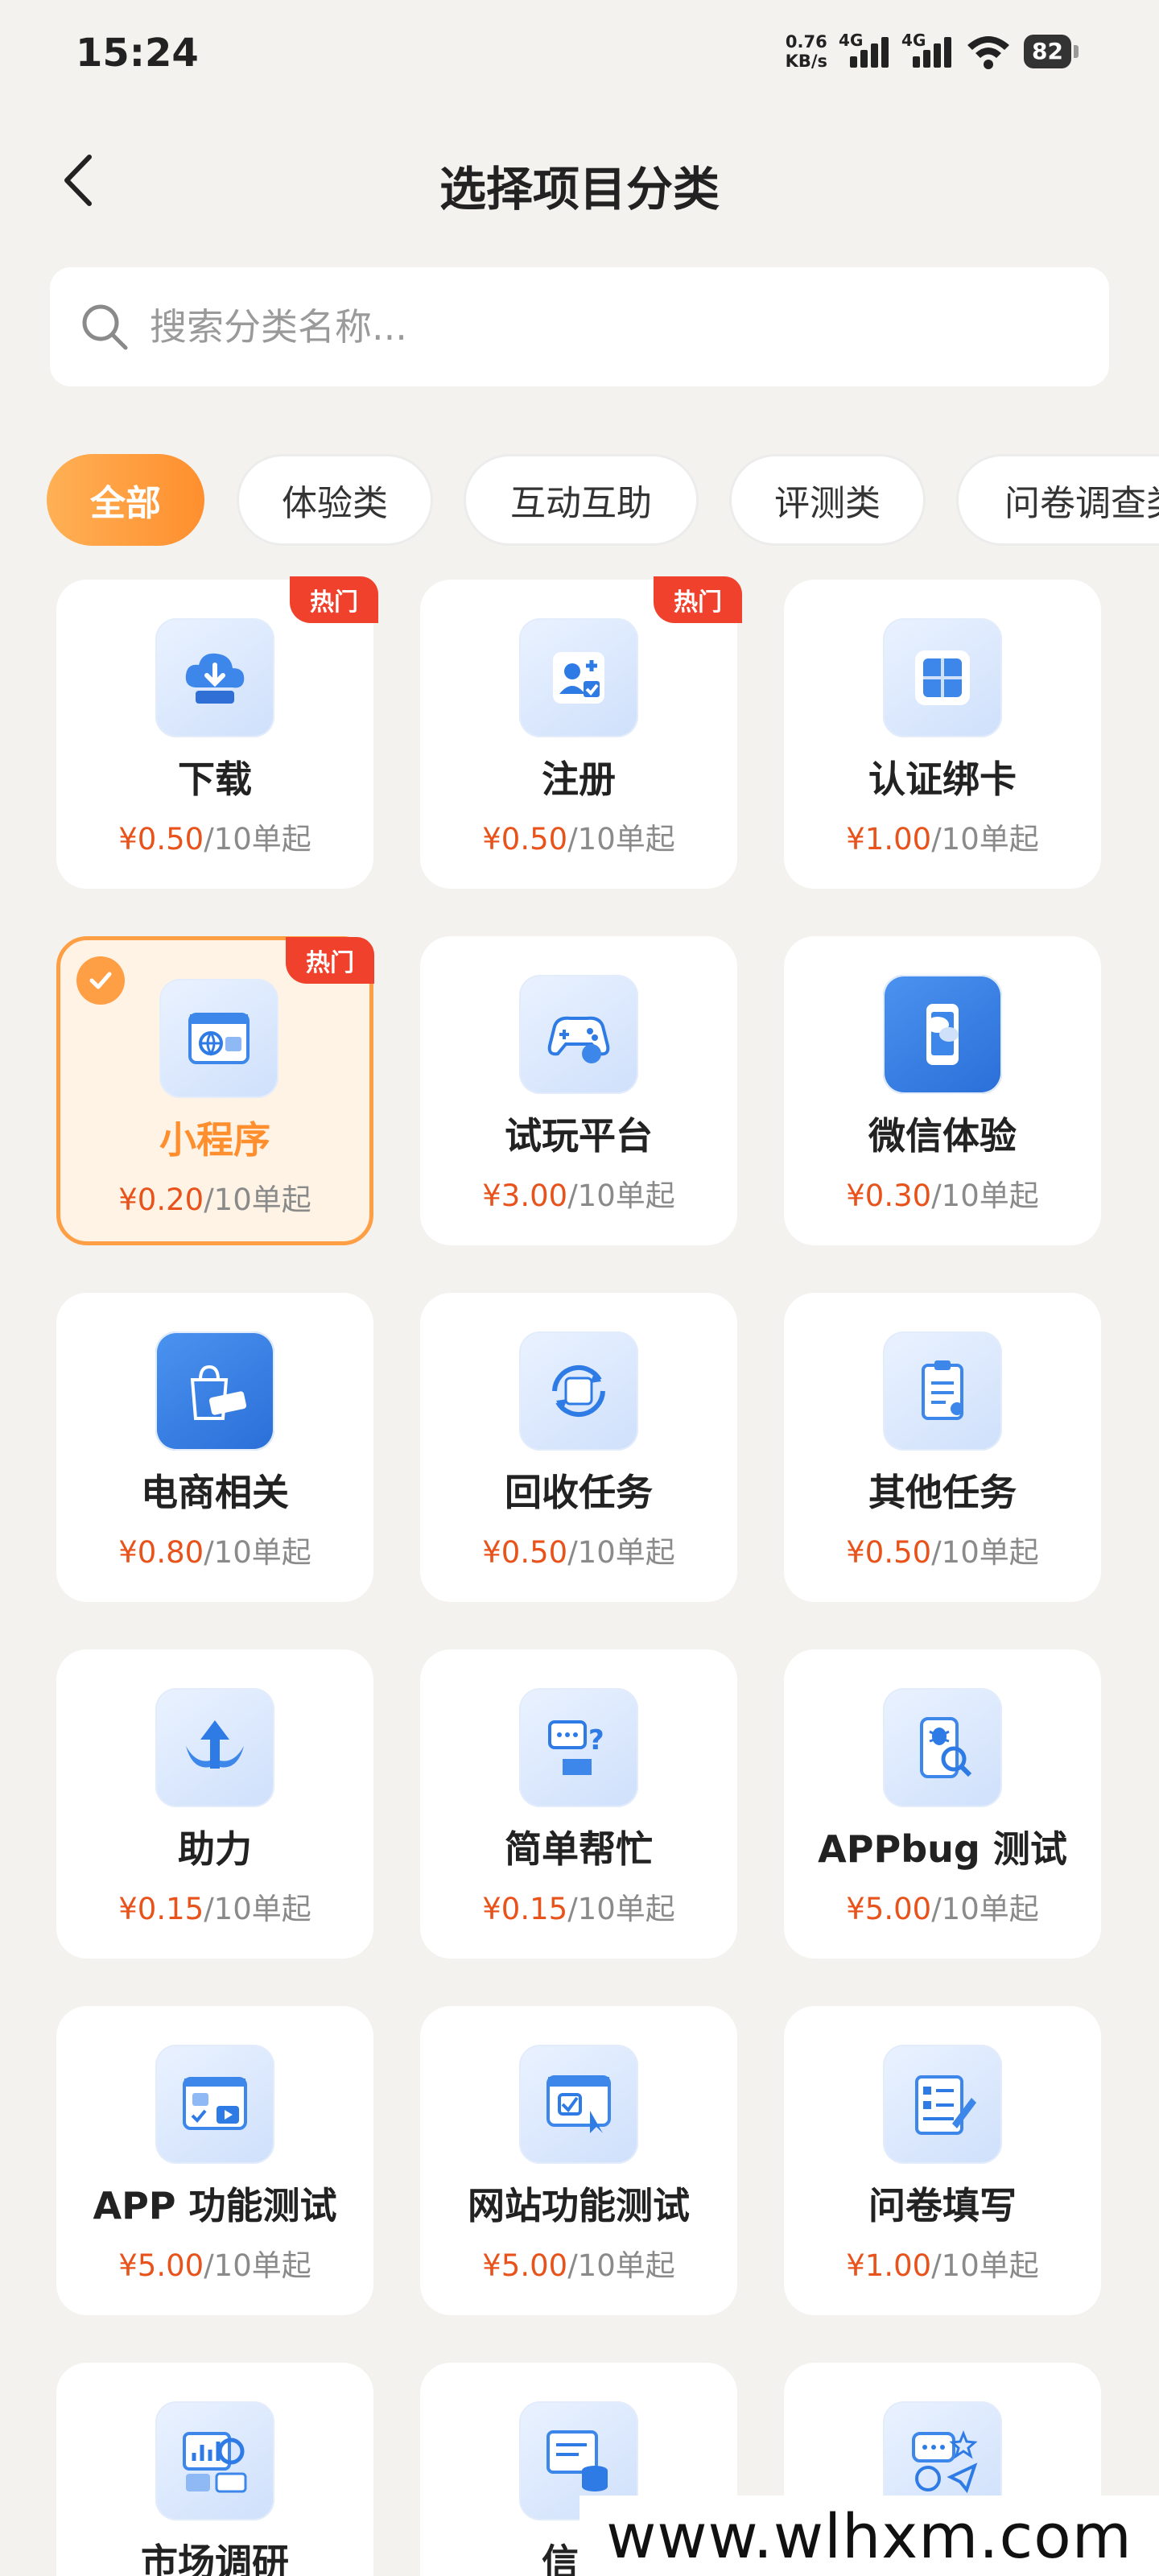 This screenshot has height=2576, width=1159. What do you see at coordinates (592, 327) in the screenshot?
I see `search-input` at bounding box center [592, 327].